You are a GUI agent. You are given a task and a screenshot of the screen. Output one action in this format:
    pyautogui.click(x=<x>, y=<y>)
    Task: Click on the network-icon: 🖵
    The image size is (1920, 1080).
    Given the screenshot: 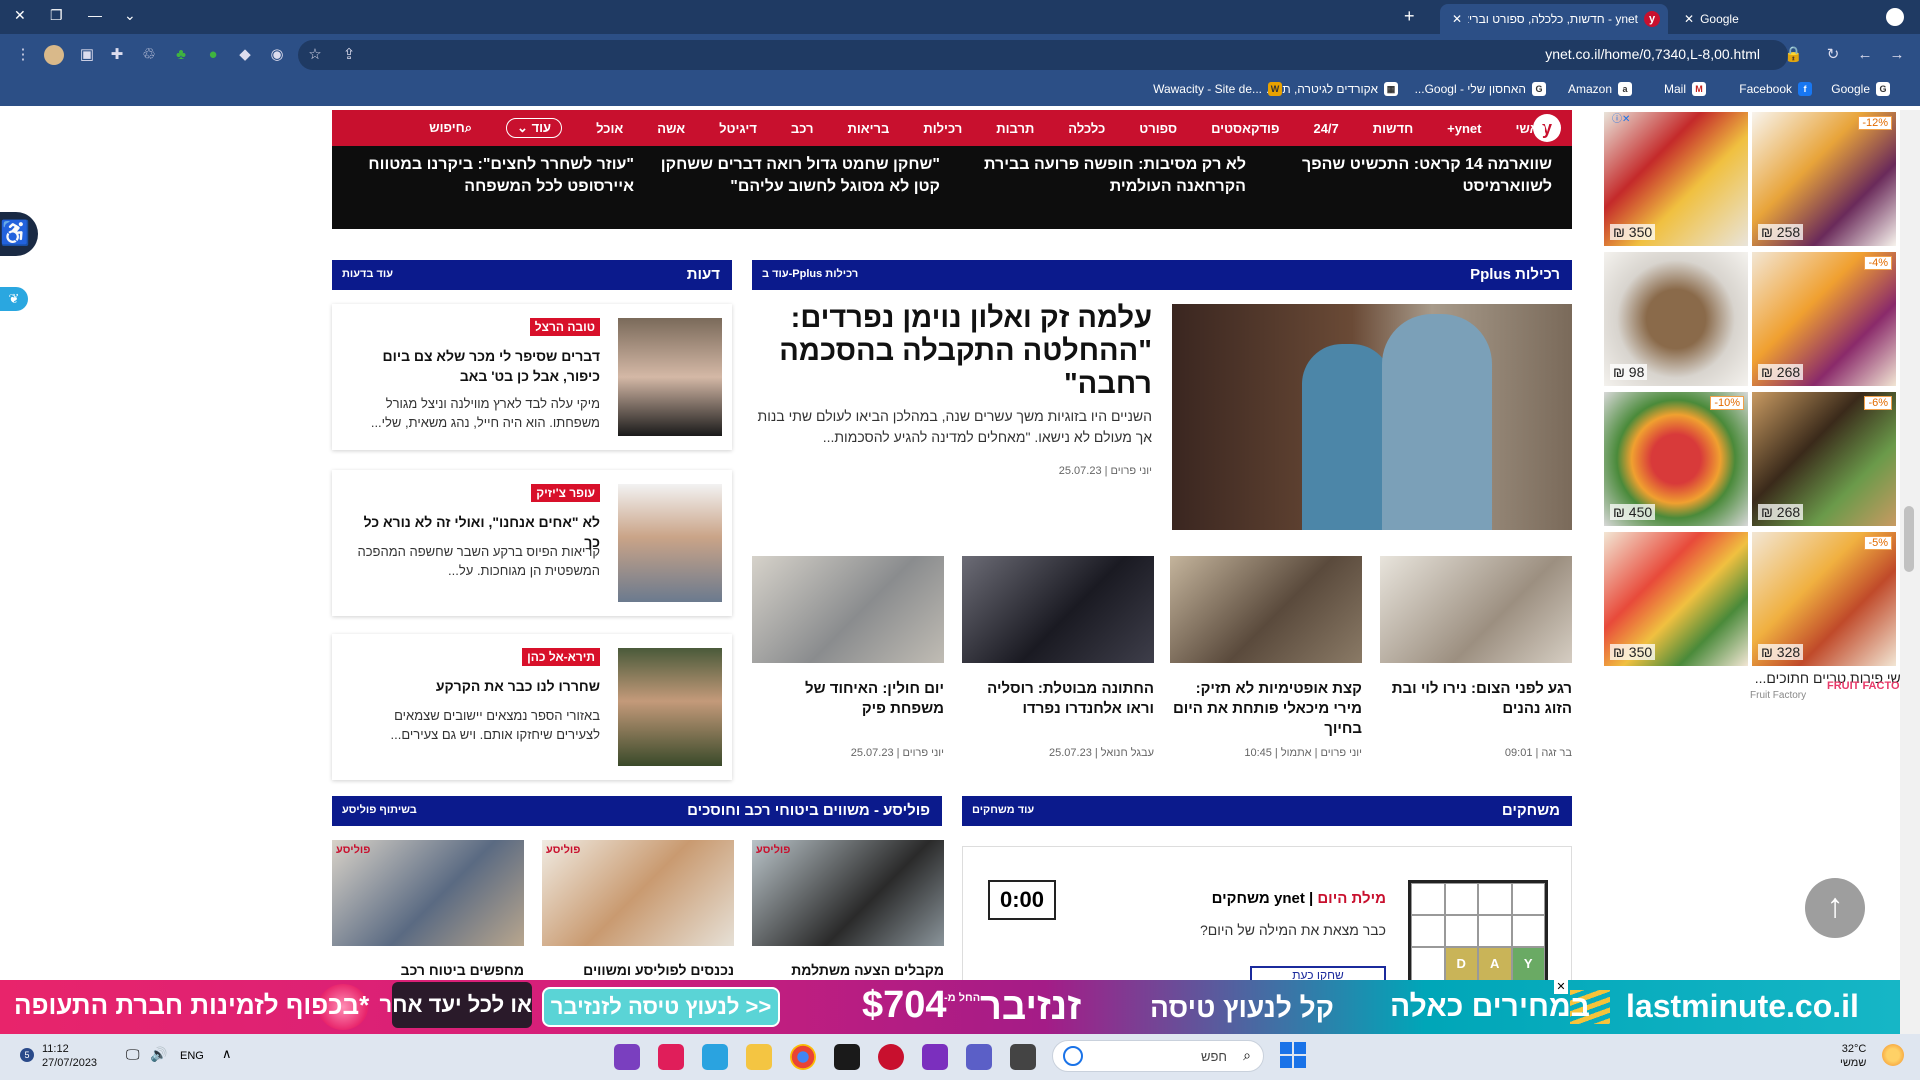 What is the action you would take?
    pyautogui.click(x=133, y=1054)
    